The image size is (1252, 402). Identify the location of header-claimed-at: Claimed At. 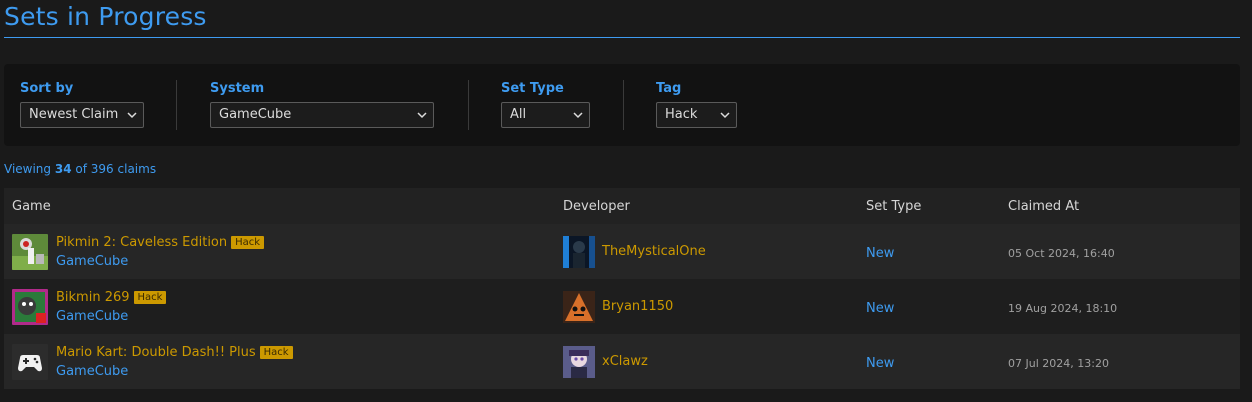
(1120, 206).